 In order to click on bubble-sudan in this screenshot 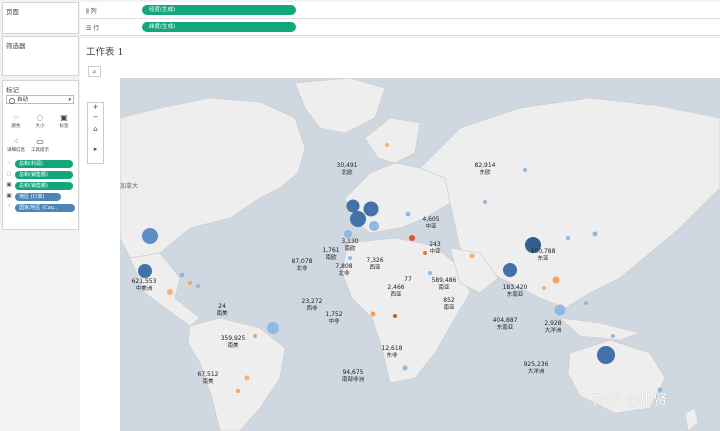, I will do `click(430, 273)`.